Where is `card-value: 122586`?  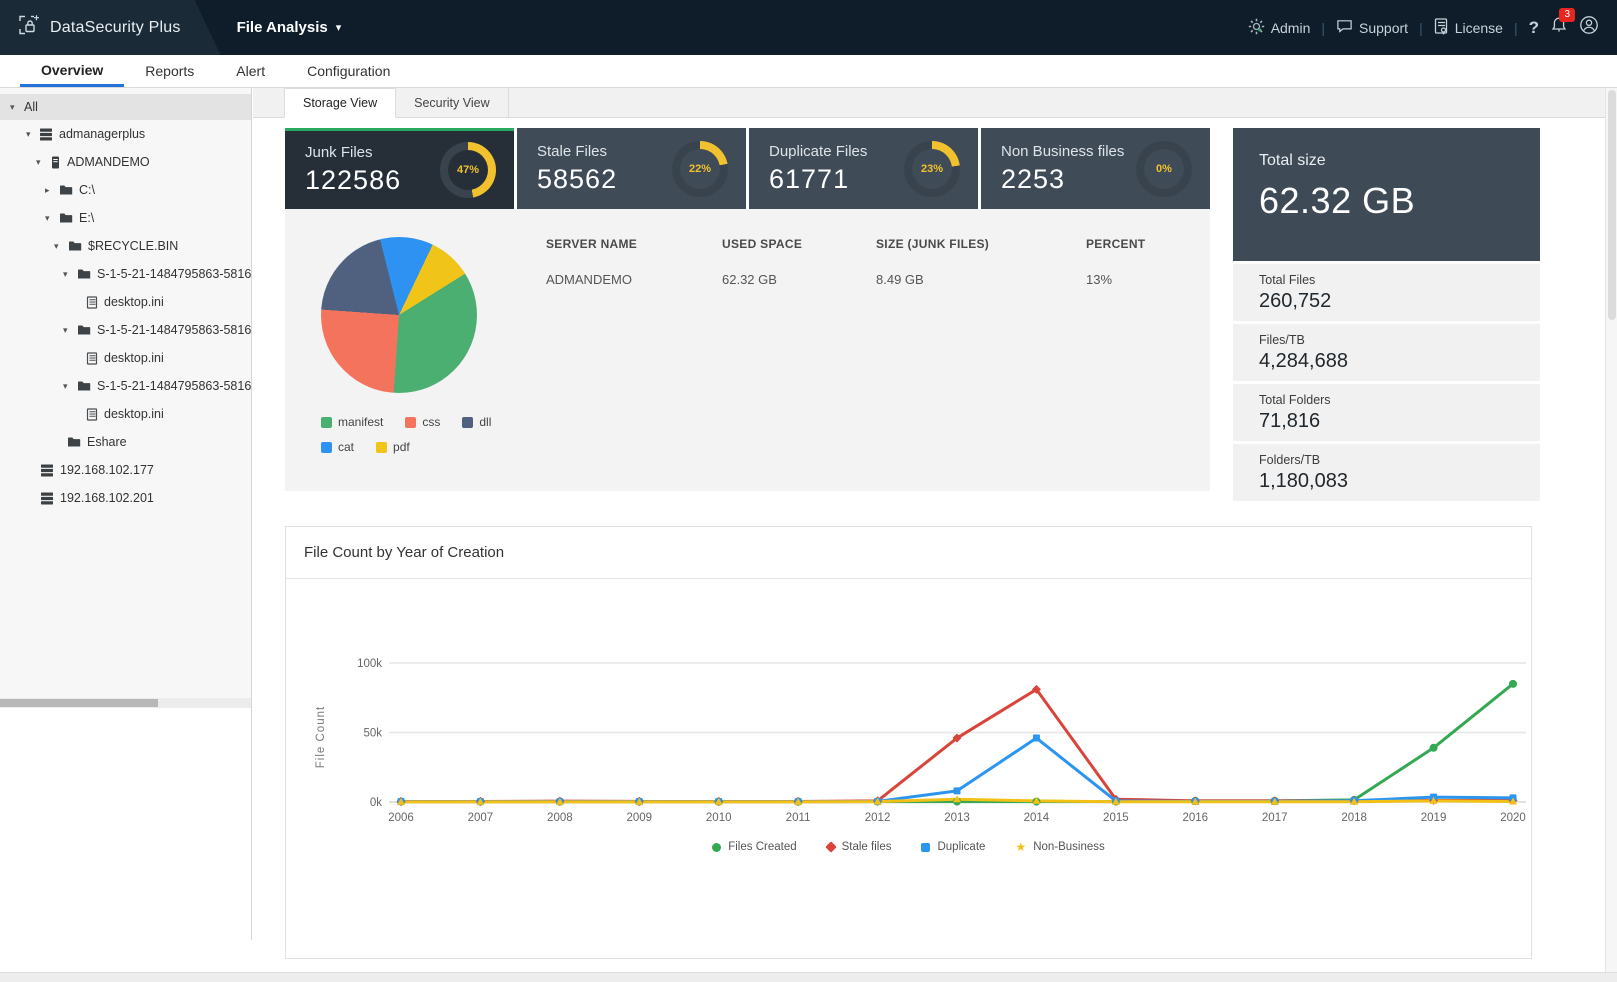 card-value: 122586 is located at coordinates (353, 180).